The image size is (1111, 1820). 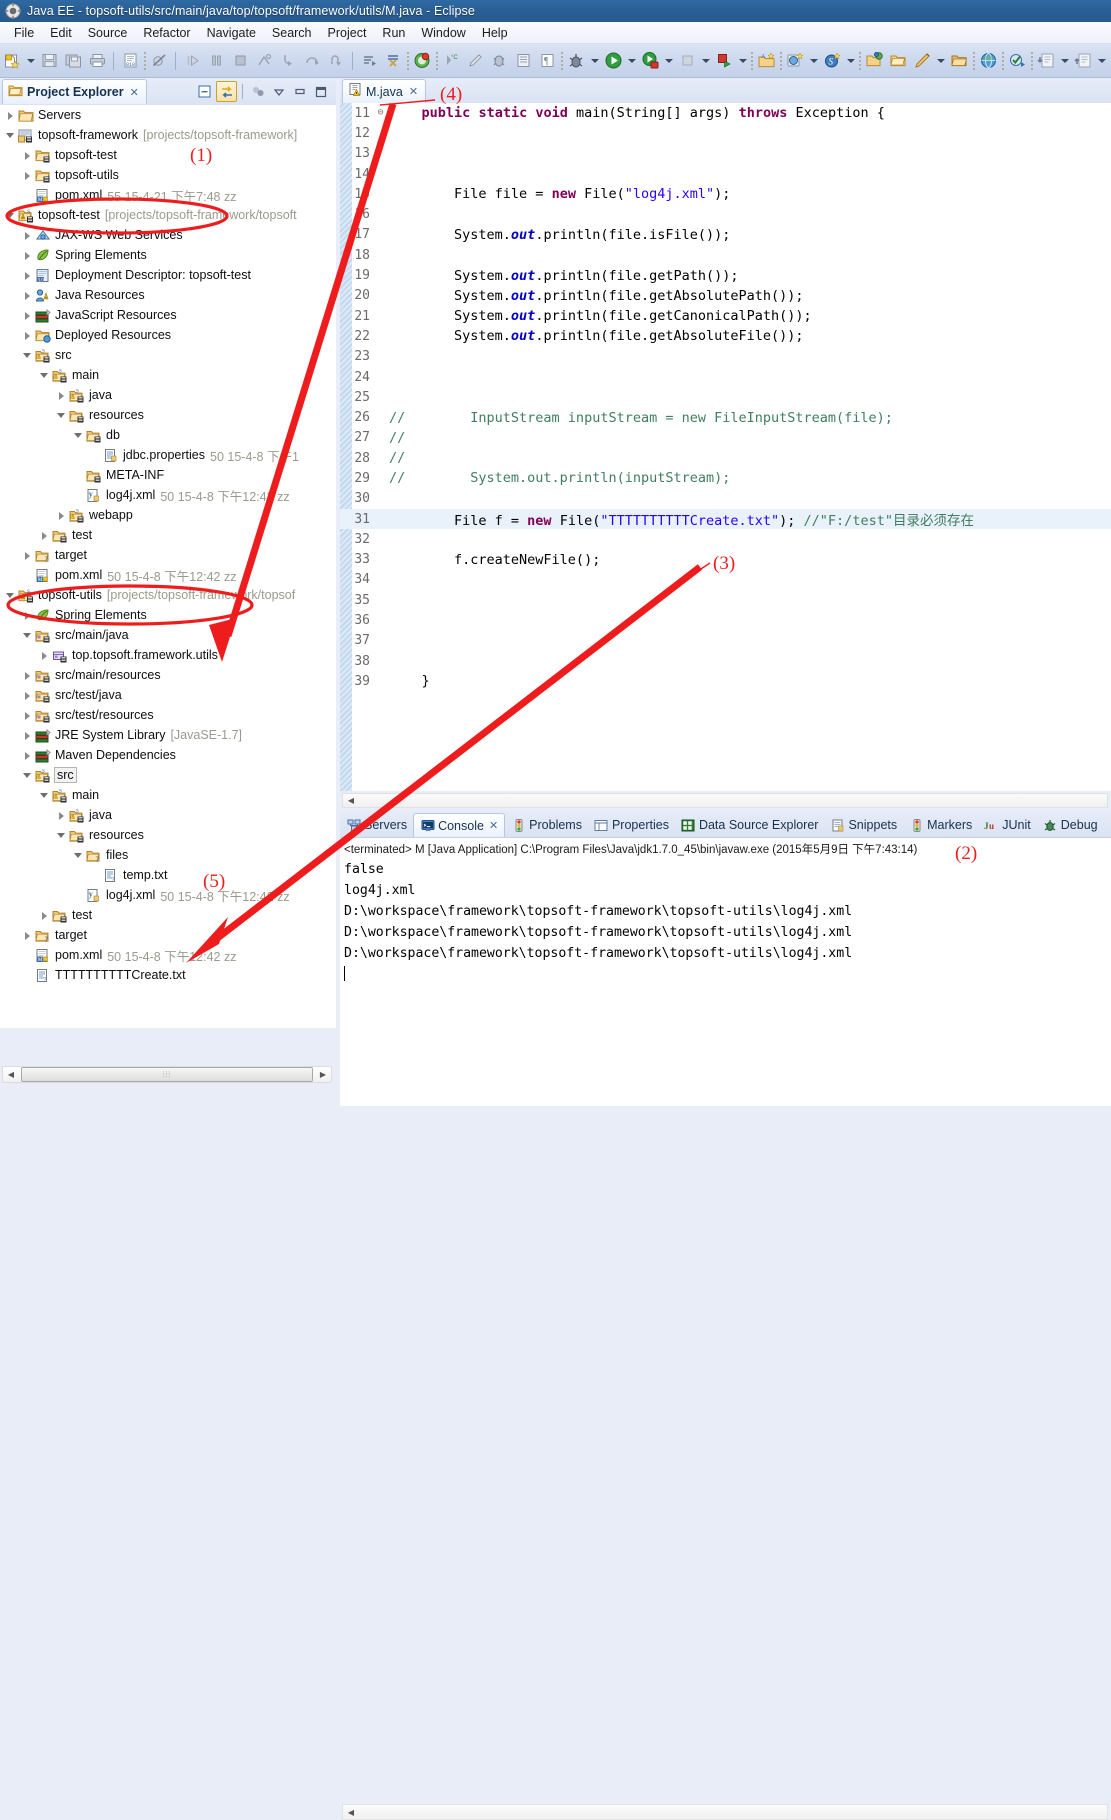 I want to click on code-line-30: 30, so click(x=725, y=499).